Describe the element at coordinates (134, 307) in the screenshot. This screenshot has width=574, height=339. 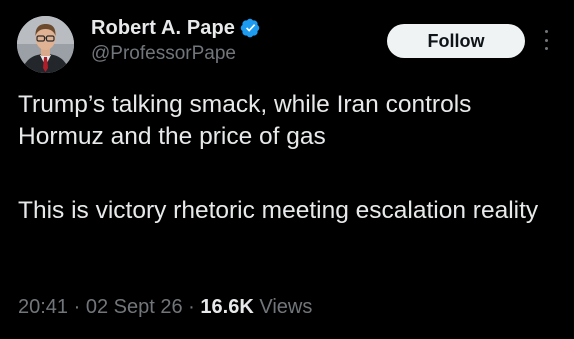
I see `tweet-date: 02 Sept 26` at that location.